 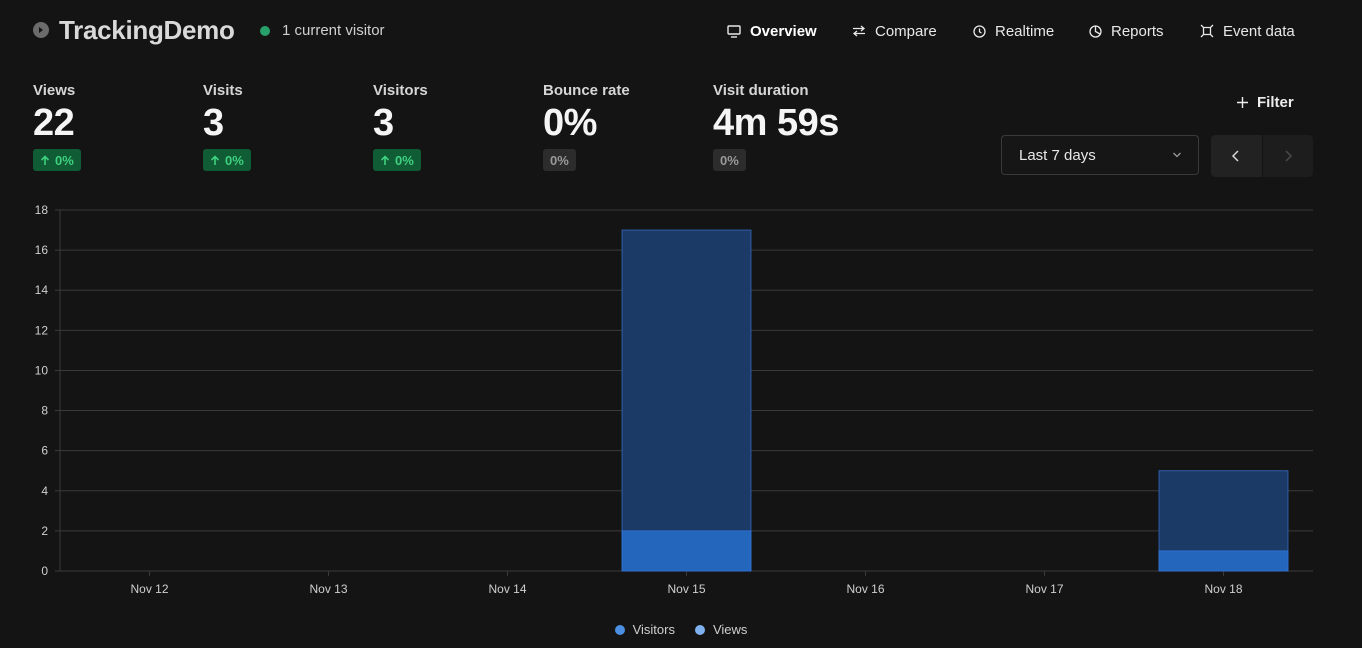 I want to click on tab-overview: Overview, so click(x=772, y=31).